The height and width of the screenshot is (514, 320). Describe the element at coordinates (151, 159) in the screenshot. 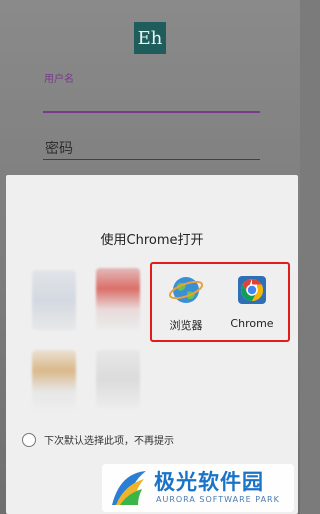

I see `password-underline` at that location.